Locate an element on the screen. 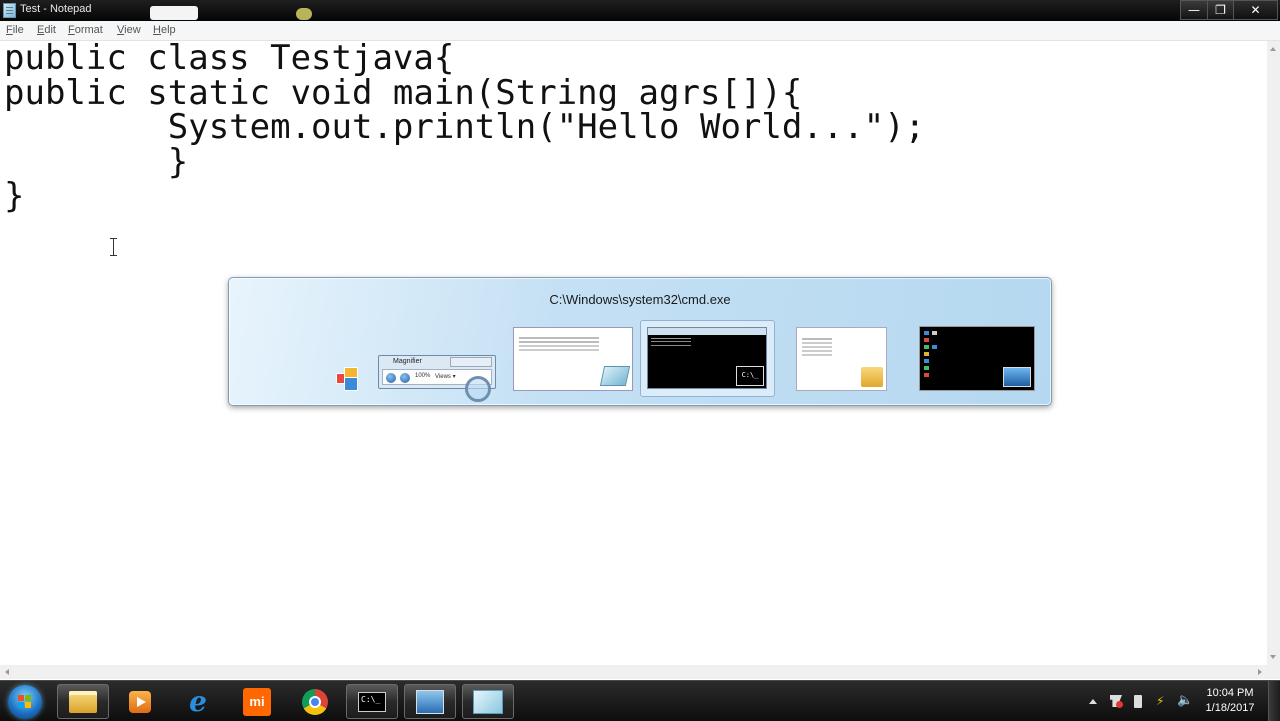 Image resolution: width=1280 pixels, height=721 pixels. taskbar-cmd-button: C:\_ is located at coordinates (372, 701).